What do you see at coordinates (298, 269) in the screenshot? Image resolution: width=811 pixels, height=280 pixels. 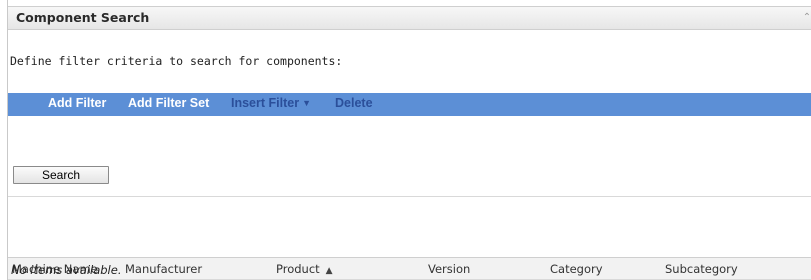 I see `column-product-label: Product` at bounding box center [298, 269].